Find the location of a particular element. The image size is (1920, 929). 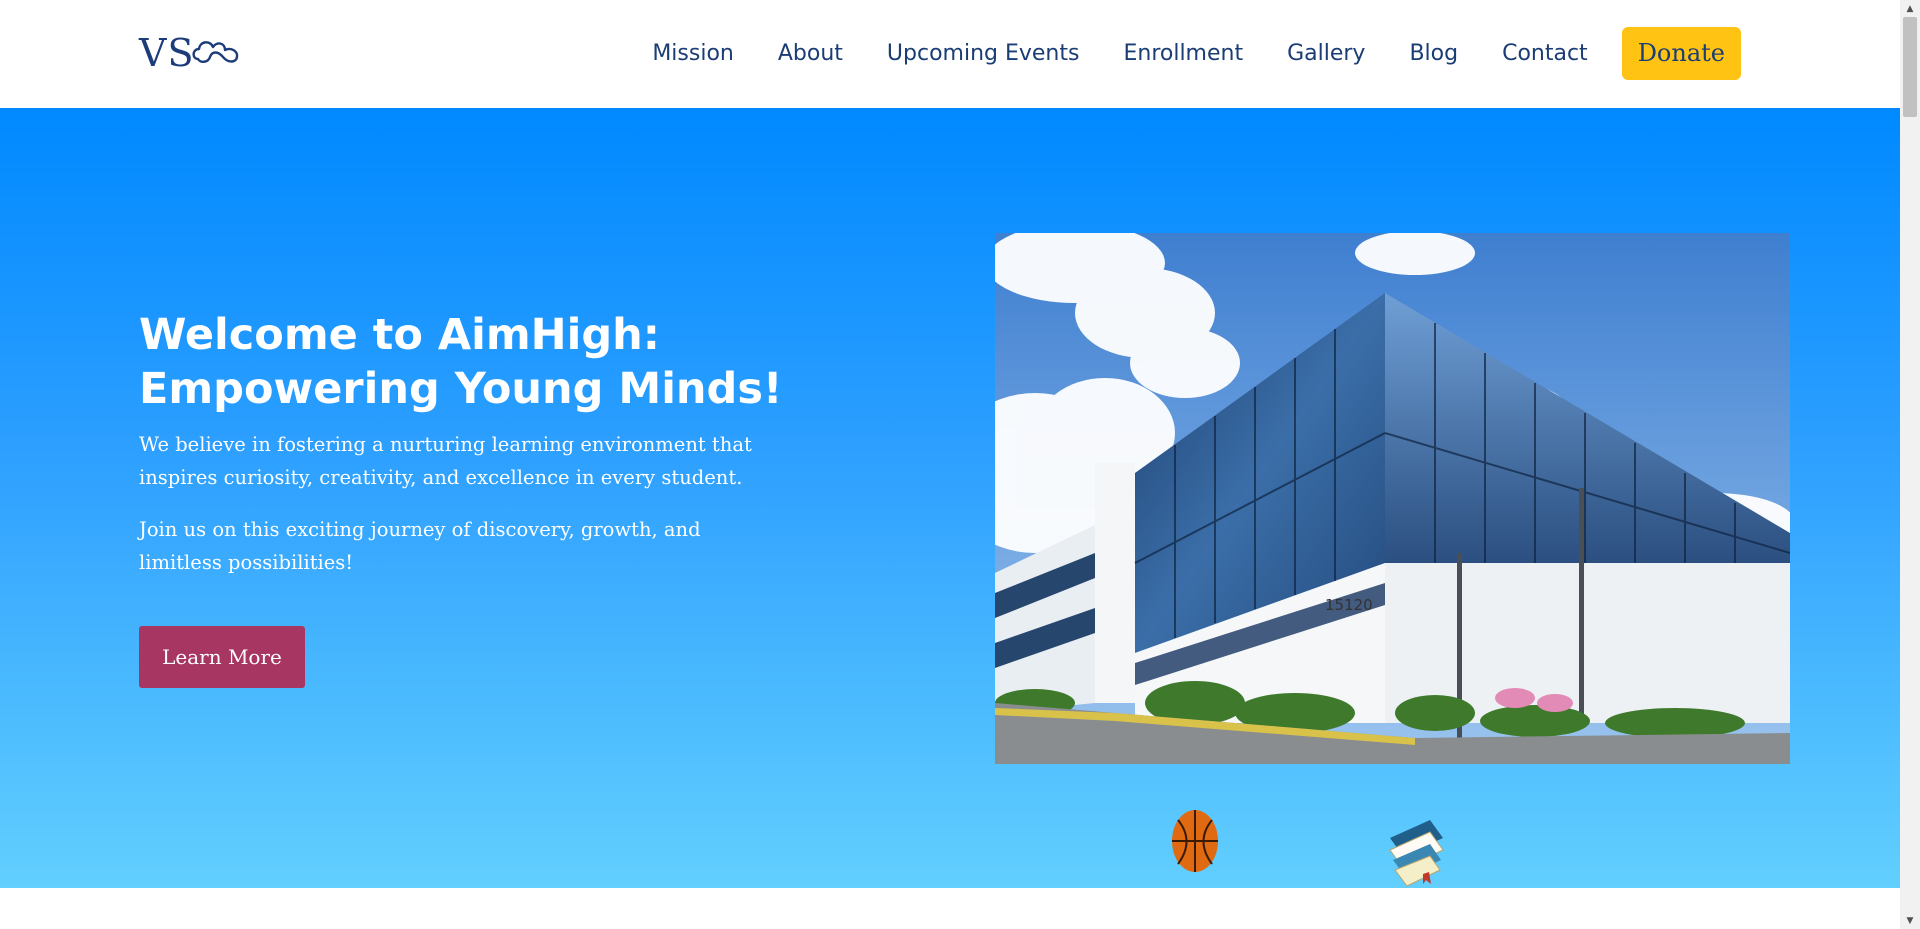

donate-button: Donate is located at coordinates (1681, 53).